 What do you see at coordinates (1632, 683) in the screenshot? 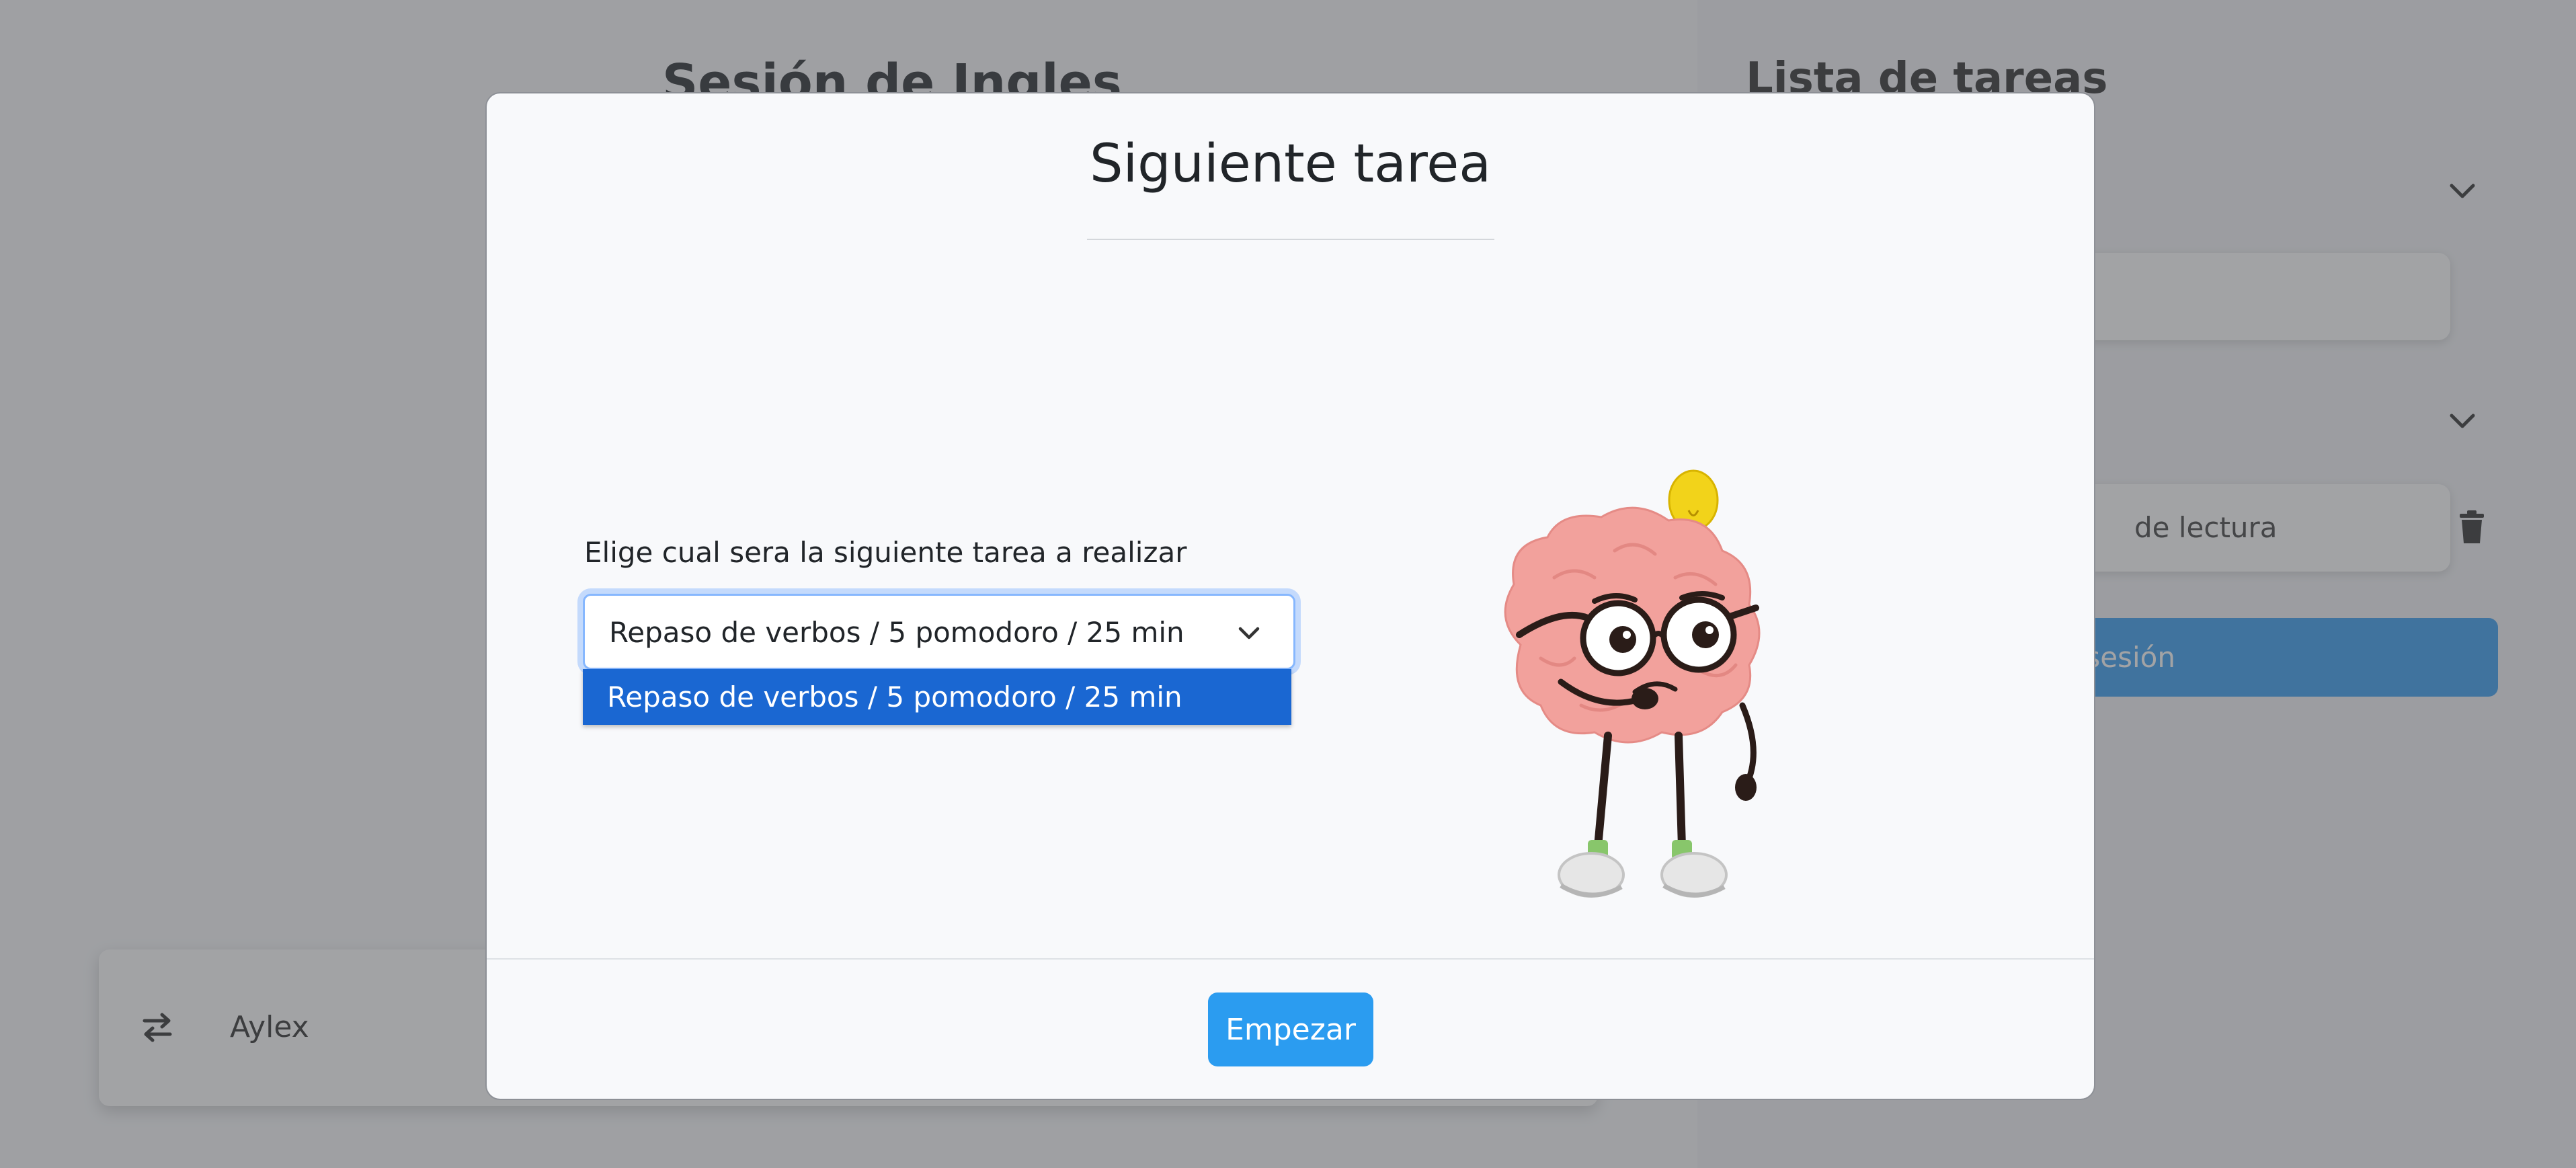
I see `thinking-brain-illustration` at bounding box center [1632, 683].